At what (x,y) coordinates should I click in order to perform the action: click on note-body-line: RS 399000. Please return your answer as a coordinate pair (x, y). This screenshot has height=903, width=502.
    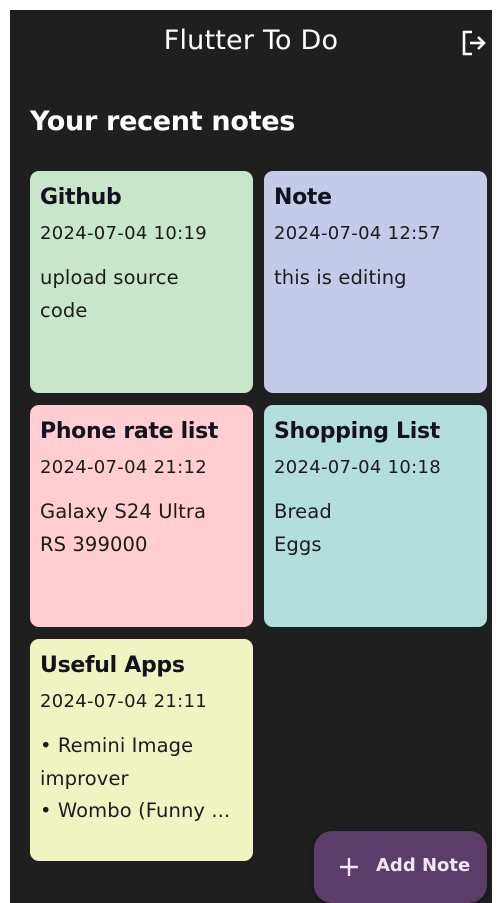
    Looking at the image, I should click on (94, 544).